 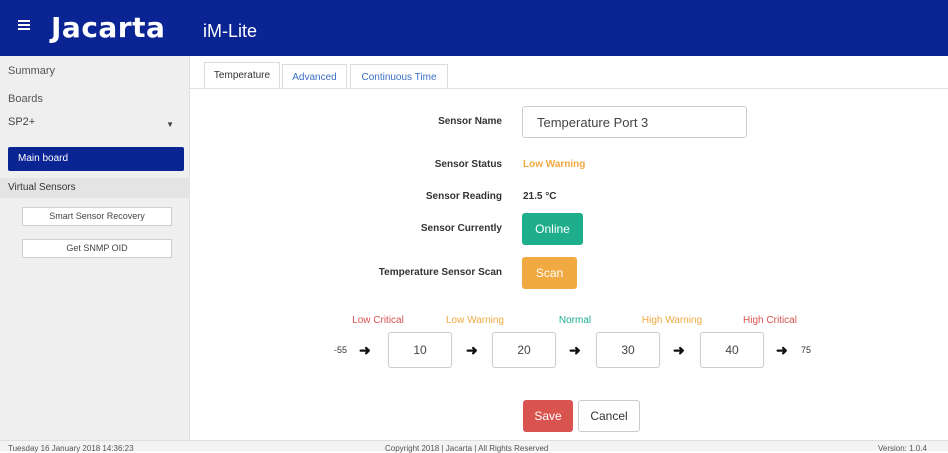 What do you see at coordinates (672, 320) in the screenshot?
I see `threshold-label-high-warning: High Warning` at bounding box center [672, 320].